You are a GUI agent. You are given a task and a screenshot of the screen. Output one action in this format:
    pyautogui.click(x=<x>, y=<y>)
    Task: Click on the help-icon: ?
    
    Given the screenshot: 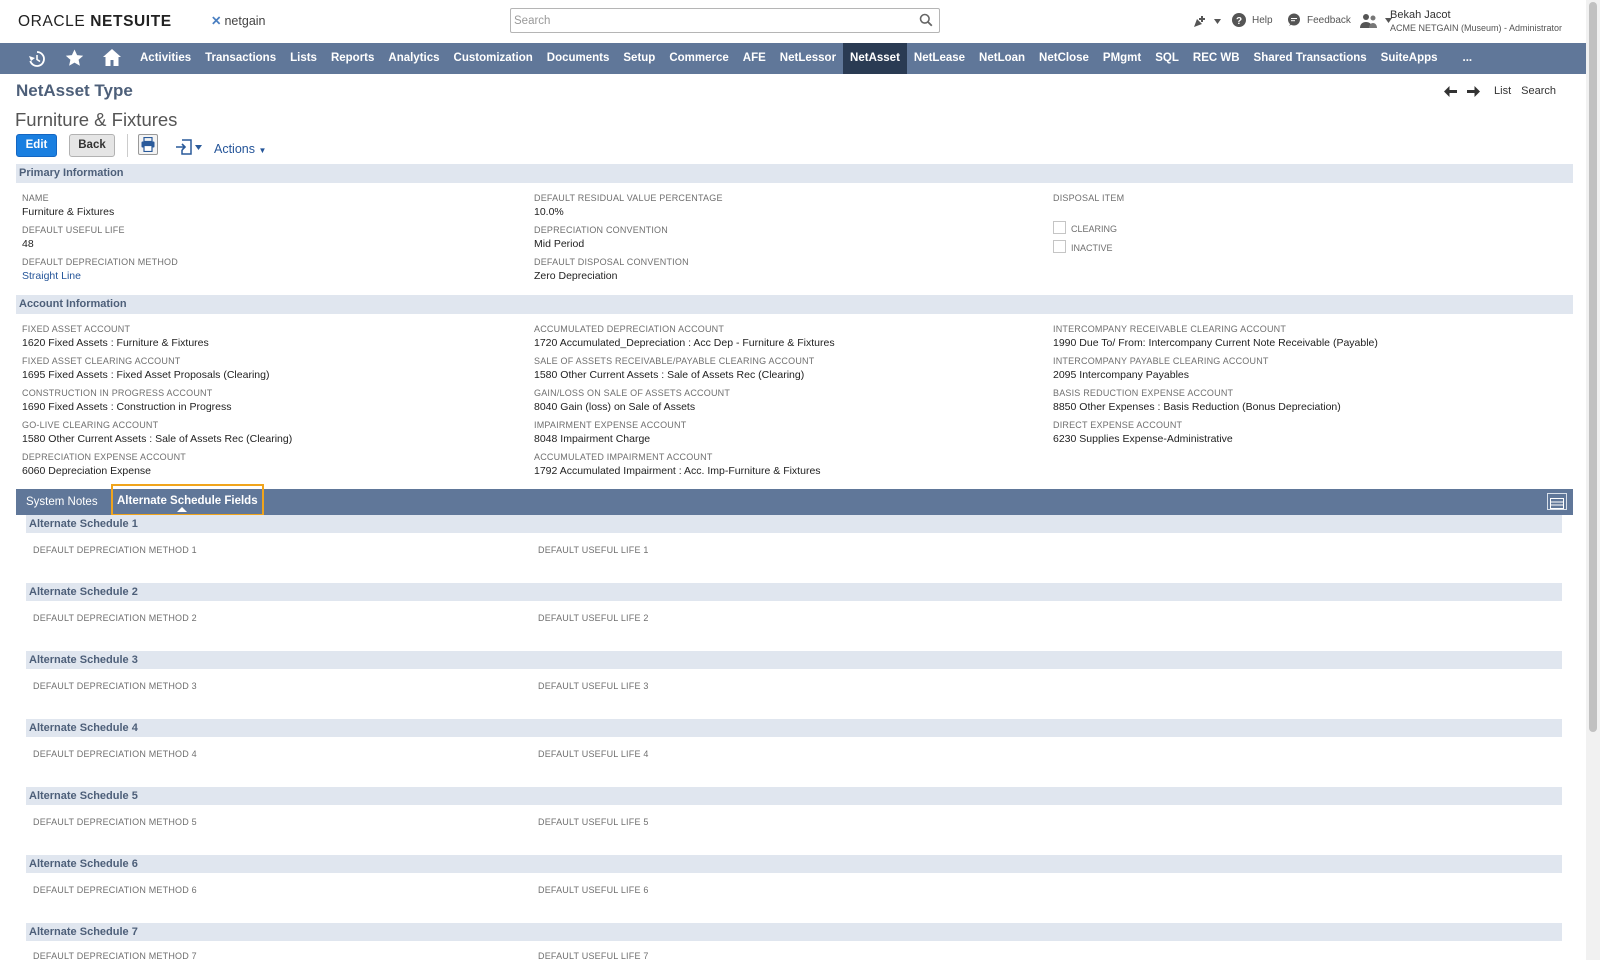 What is the action you would take?
    pyautogui.click(x=1239, y=20)
    